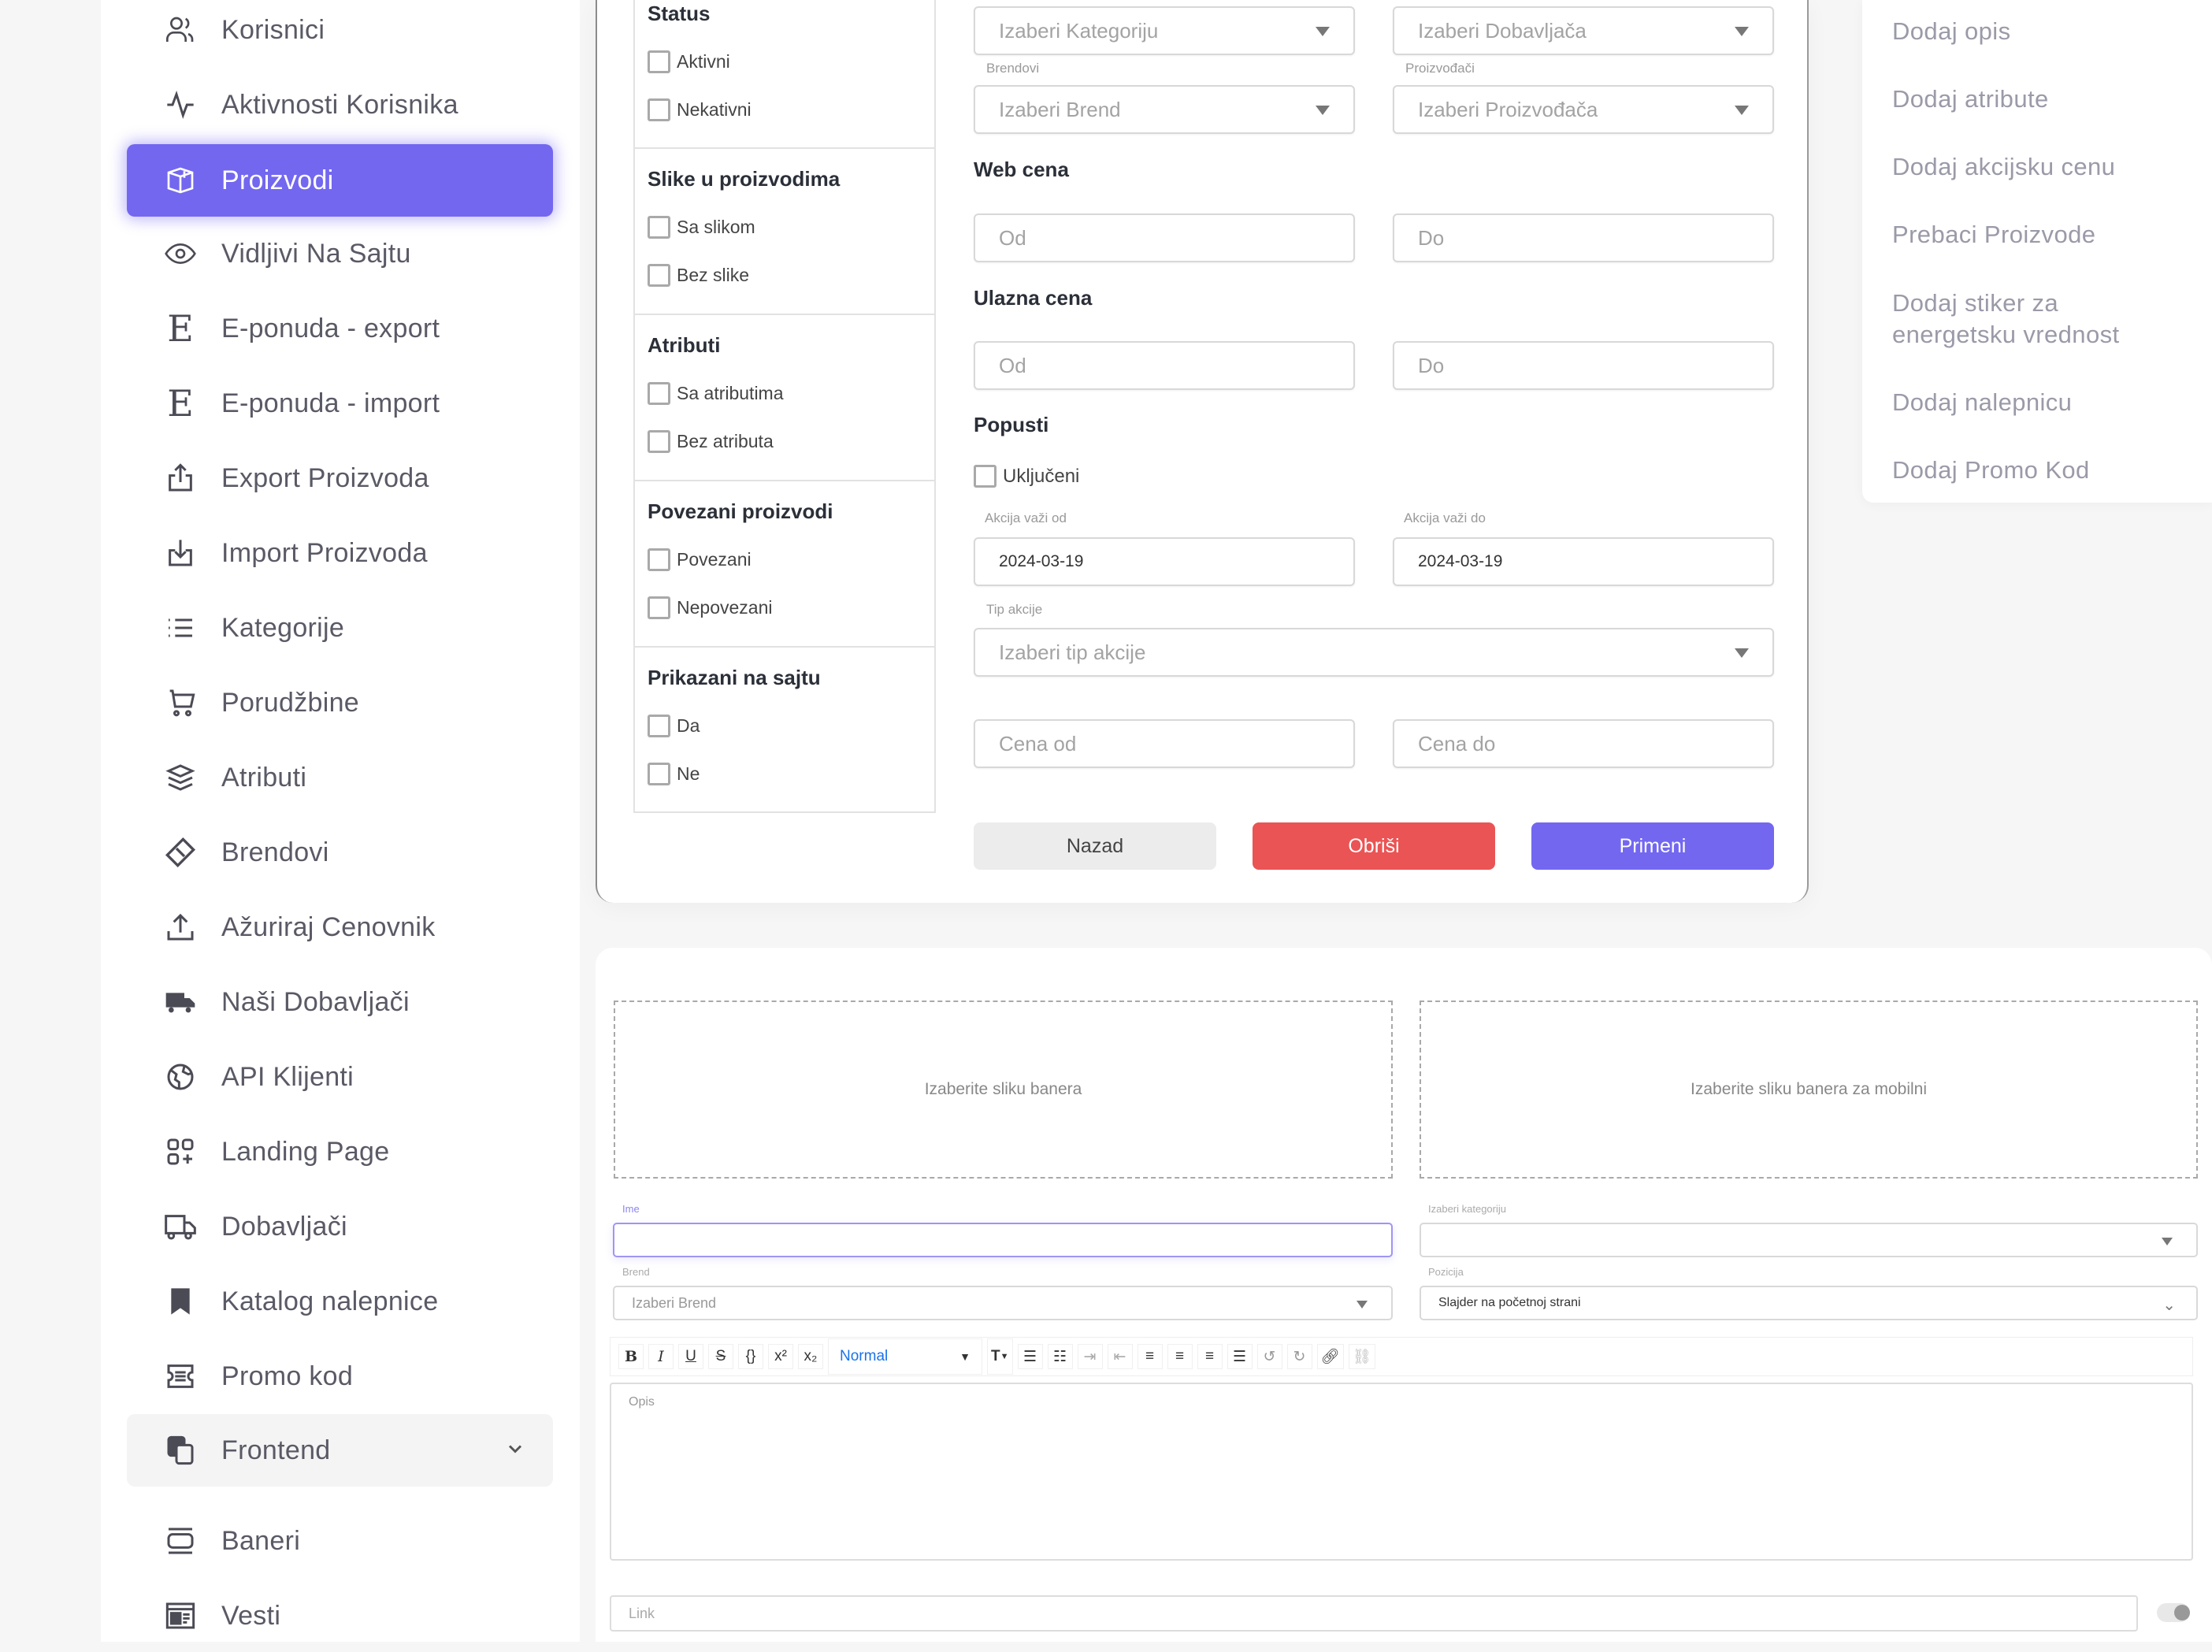 This screenshot has height=1652, width=2212. Describe the element at coordinates (340, 852) in the screenshot. I see `sidebar-item-brendovi: Brendovi` at that location.